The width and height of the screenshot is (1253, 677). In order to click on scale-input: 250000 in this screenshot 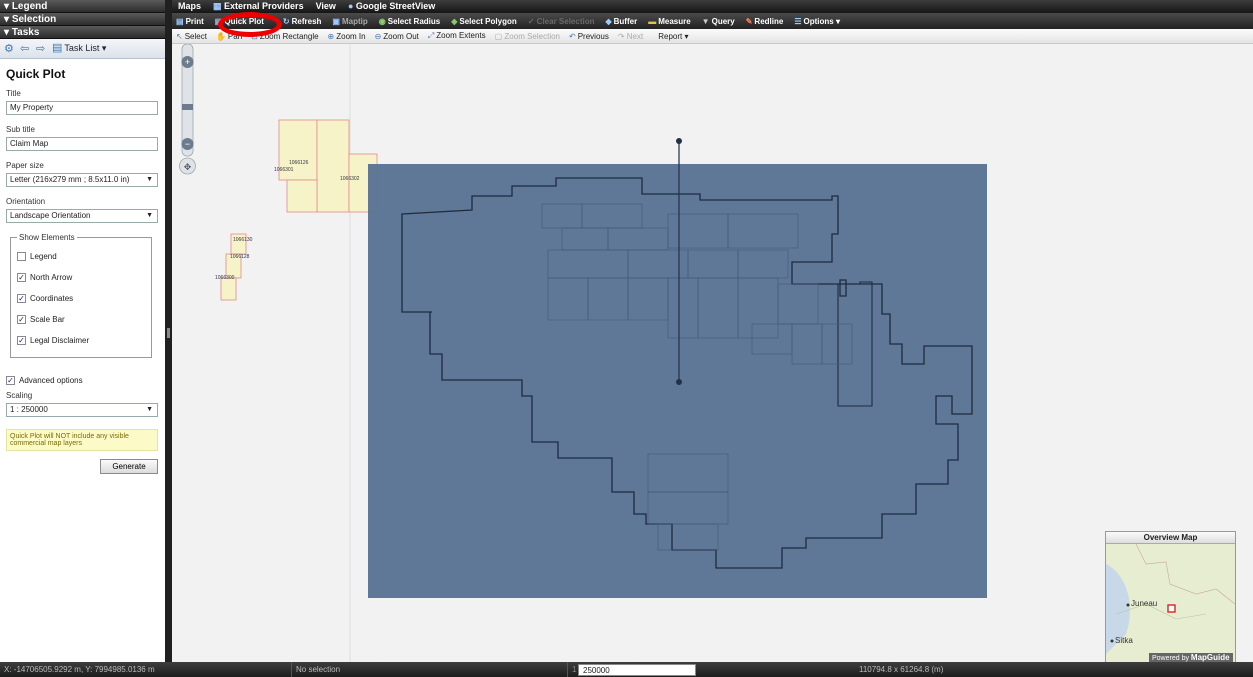, I will do `click(637, 670)`.